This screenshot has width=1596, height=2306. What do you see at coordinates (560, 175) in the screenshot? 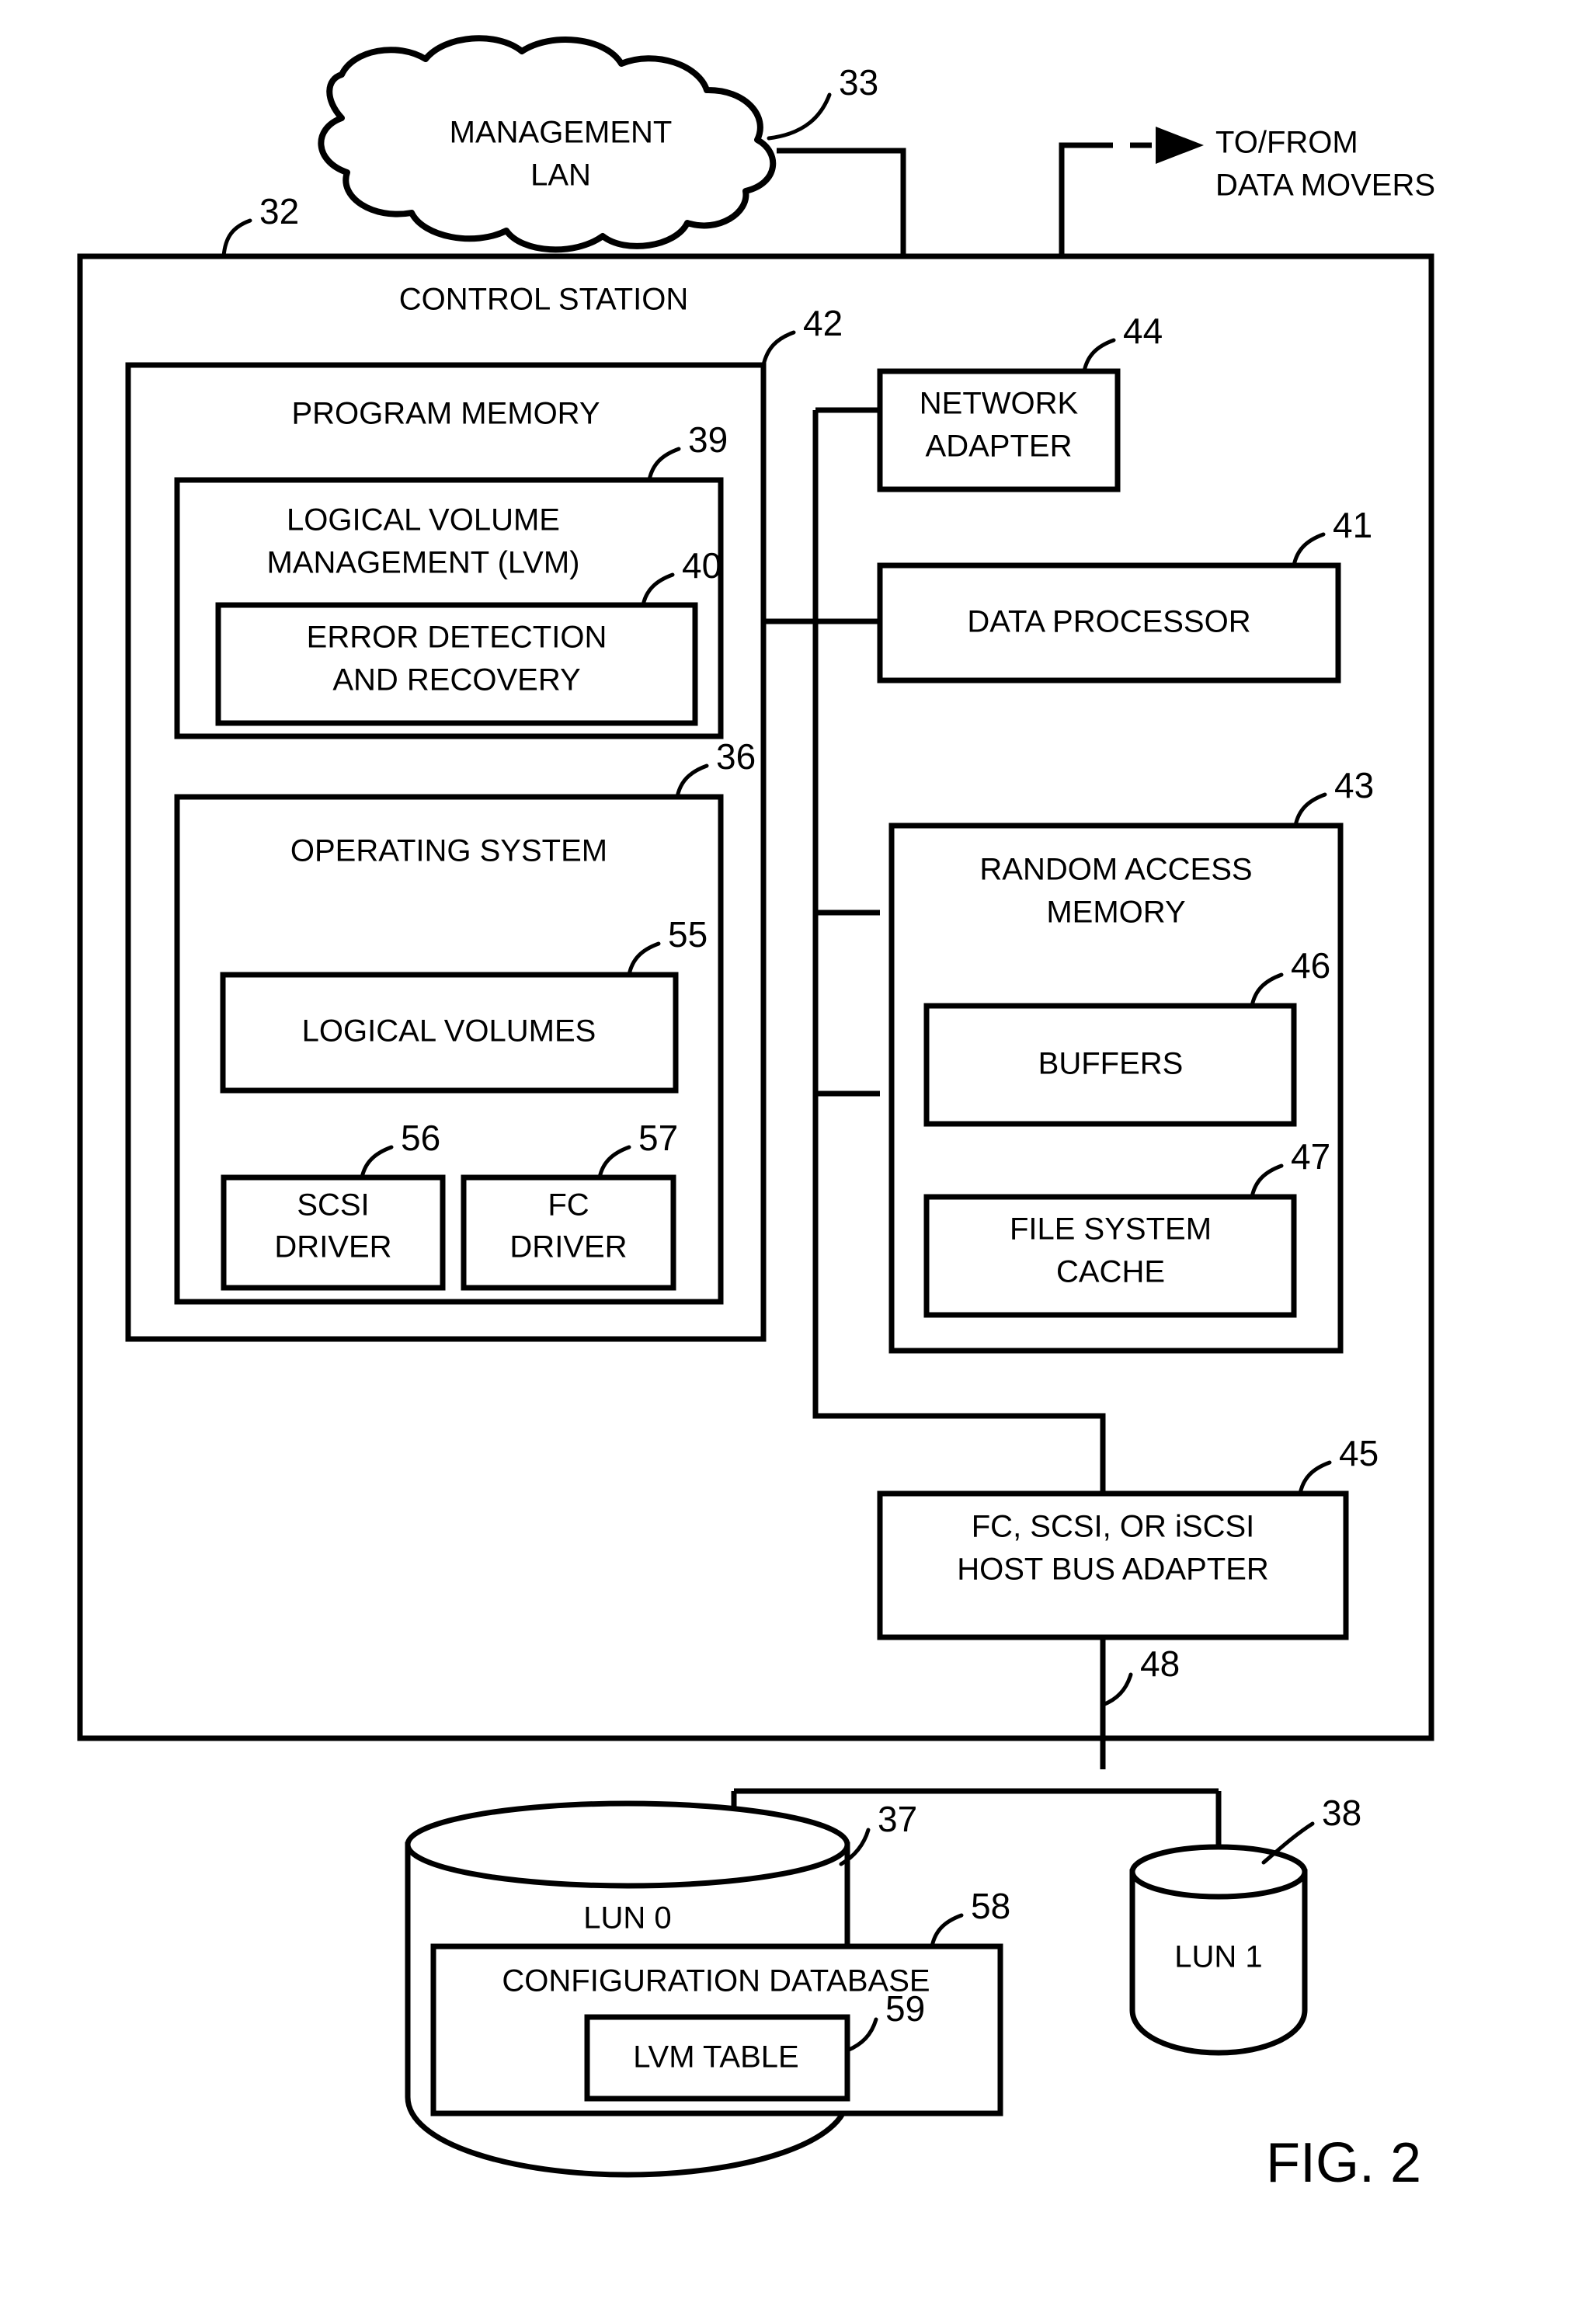
I see `management-lan-label-line2: LAN` at bounding box center [560, 175].